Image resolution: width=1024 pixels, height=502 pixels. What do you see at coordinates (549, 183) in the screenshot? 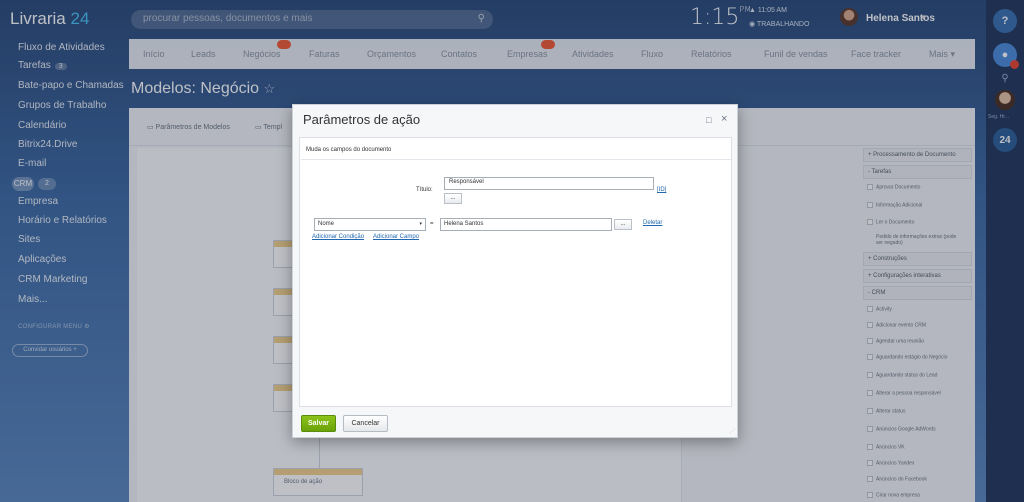
I see `title-field: Responsável` at bounding box center [549, 183].